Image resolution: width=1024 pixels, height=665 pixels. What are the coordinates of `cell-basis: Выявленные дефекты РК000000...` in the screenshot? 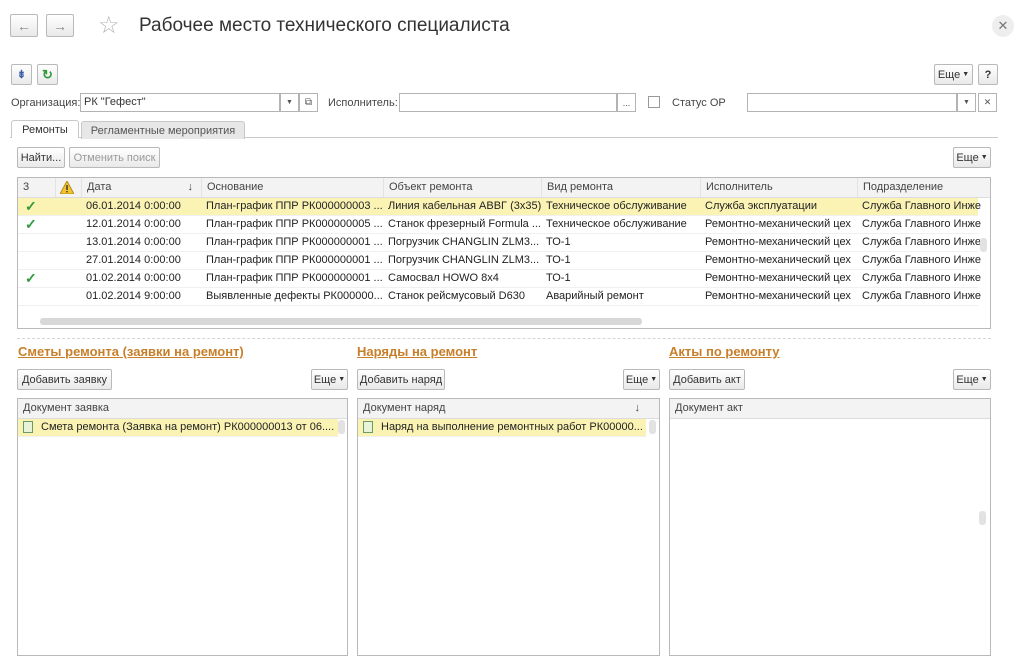 It's located at (294, 296).